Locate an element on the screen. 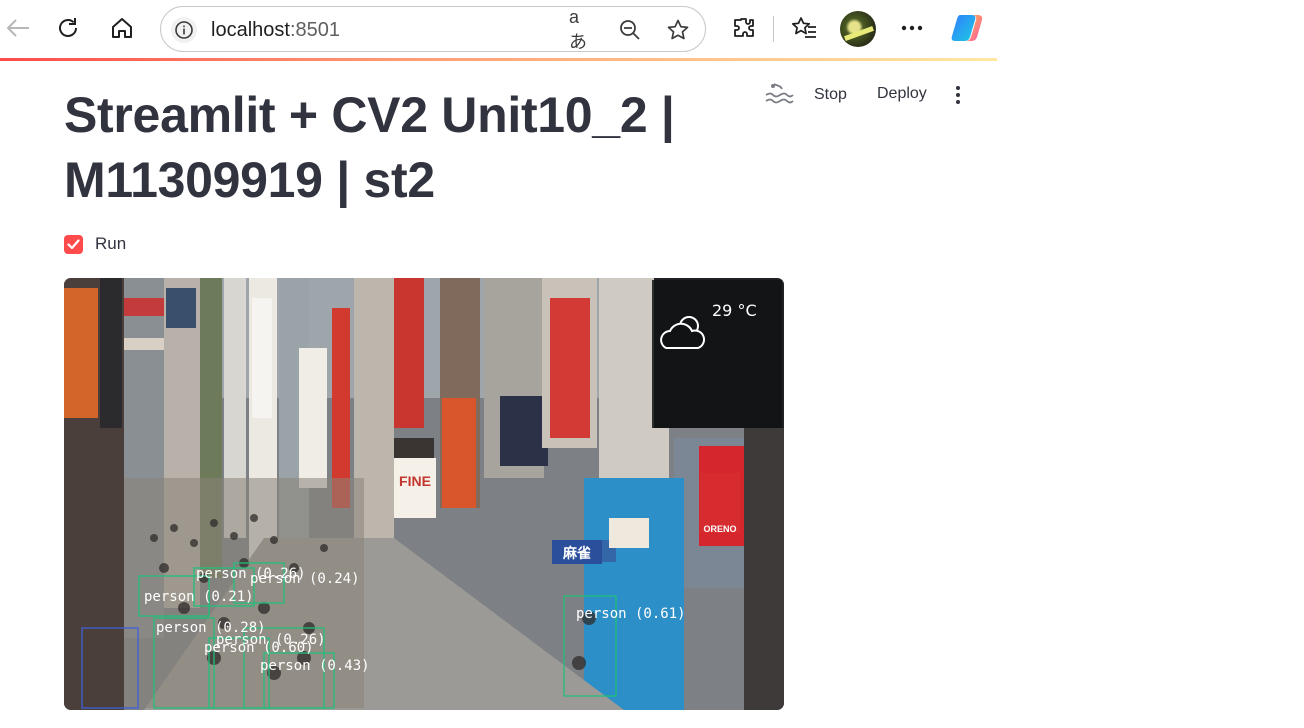  detection-label: person (0.24) is located at coordinates (305, 579).